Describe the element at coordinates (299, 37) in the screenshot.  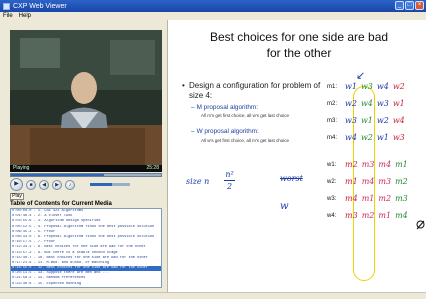
I see `slide-title-line1: Best choices for one side are bad` at that location.